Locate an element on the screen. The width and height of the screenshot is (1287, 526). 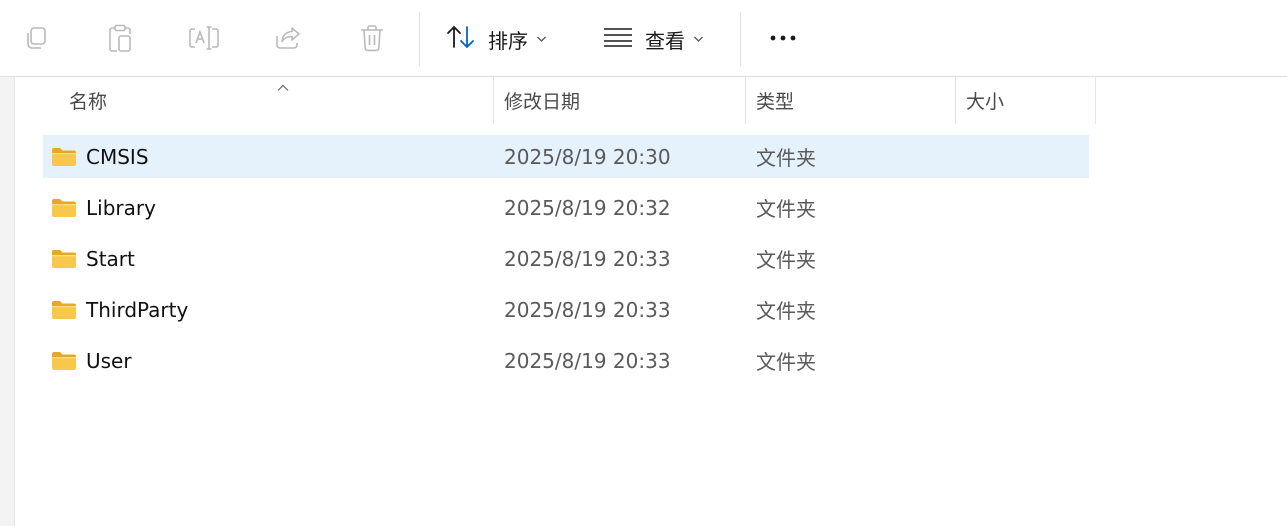
paste-icon is located at coordinates (120, 38).